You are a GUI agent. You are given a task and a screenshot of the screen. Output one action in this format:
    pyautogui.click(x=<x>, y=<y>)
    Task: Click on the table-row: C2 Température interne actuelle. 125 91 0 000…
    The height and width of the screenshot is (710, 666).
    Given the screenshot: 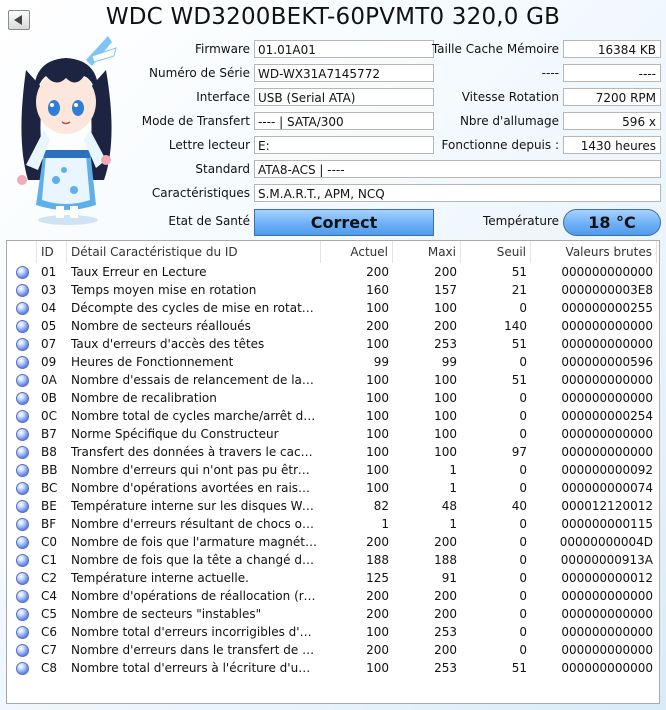 What is the action you would take?
    pyautogui.click(x=333, y=578)
    